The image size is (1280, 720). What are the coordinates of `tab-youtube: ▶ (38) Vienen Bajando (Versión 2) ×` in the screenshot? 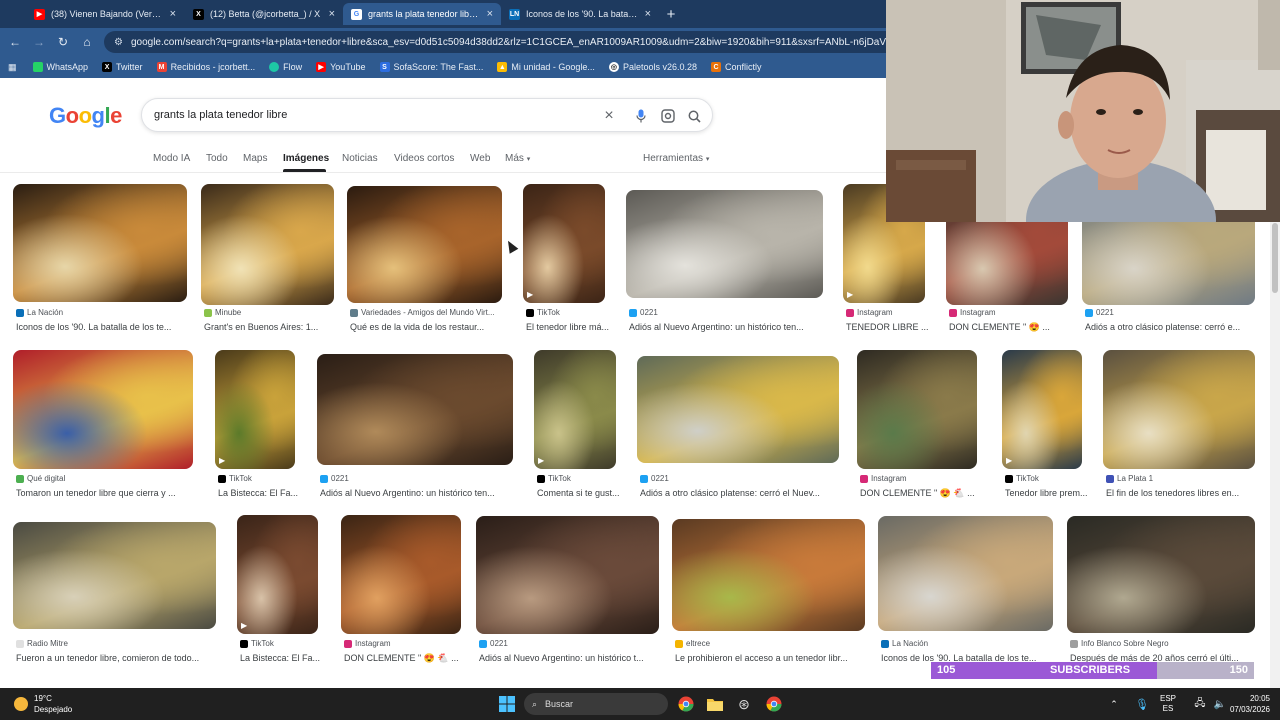 It's located at (105, 14).